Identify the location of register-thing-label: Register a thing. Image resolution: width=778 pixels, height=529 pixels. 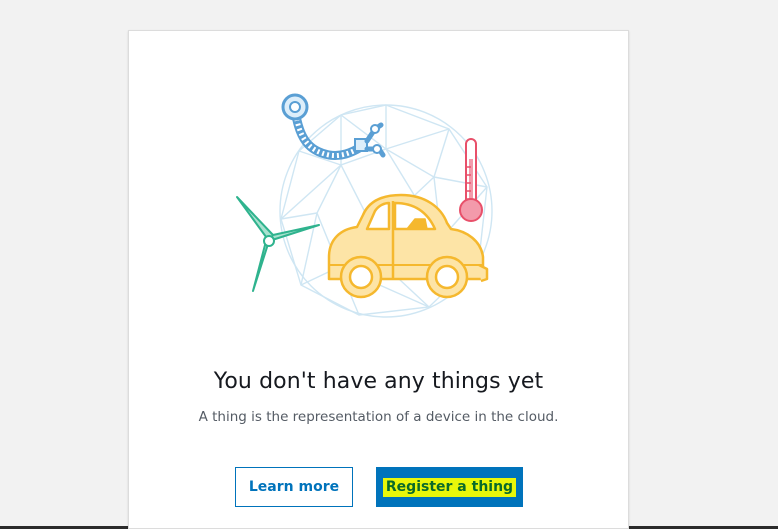
(449, 487).